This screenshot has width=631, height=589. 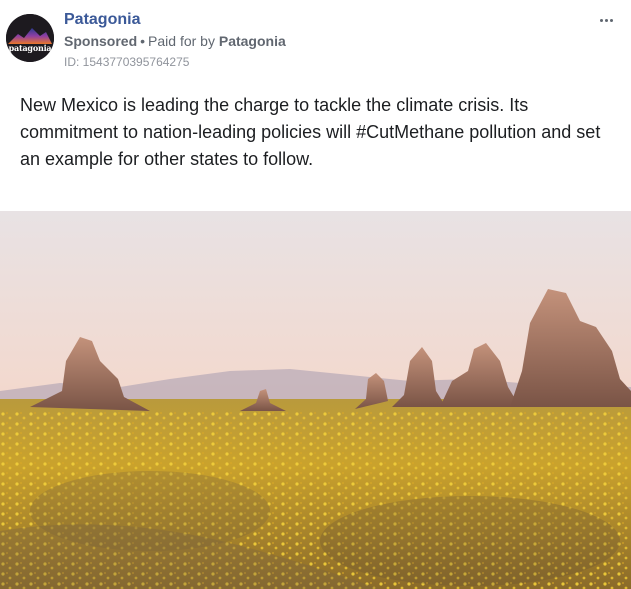 What do you see at coordinates (601, 20) in the screenshot?
I see `more-horizontal-icon` at bounding box center [601, 20].